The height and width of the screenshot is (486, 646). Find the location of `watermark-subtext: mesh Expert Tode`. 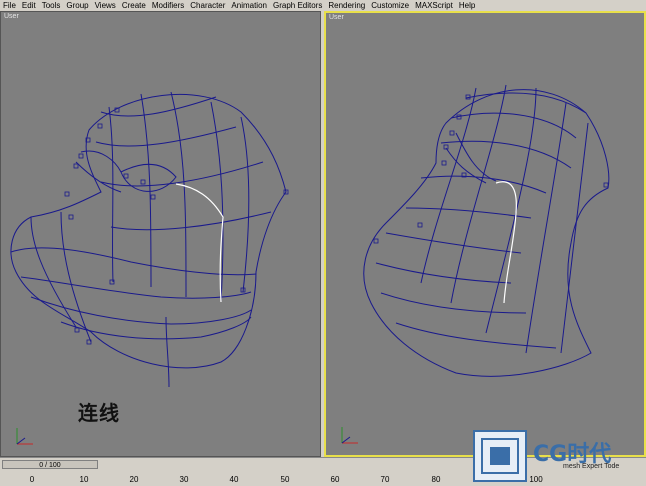

watermark-subtext: mesh Expert Tode is located at coordinates (591, 466).